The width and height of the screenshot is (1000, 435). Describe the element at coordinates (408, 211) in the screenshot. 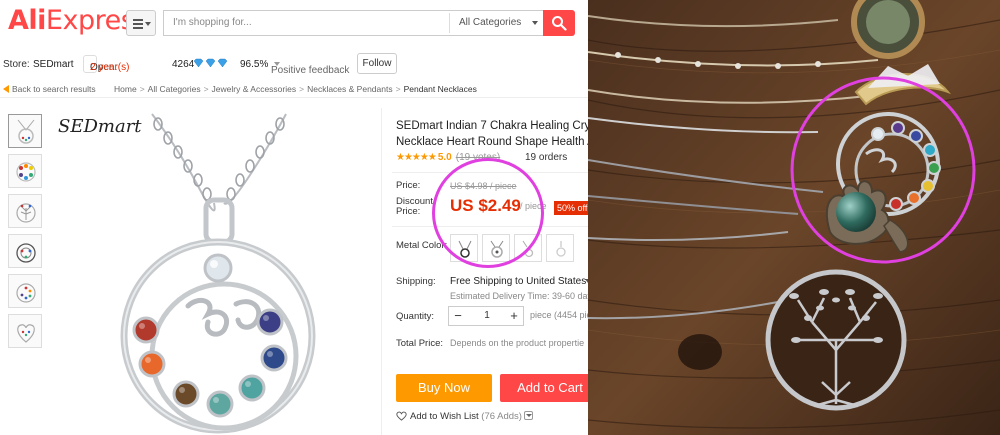

I see `discount-price-label-2: Price:` at that location.